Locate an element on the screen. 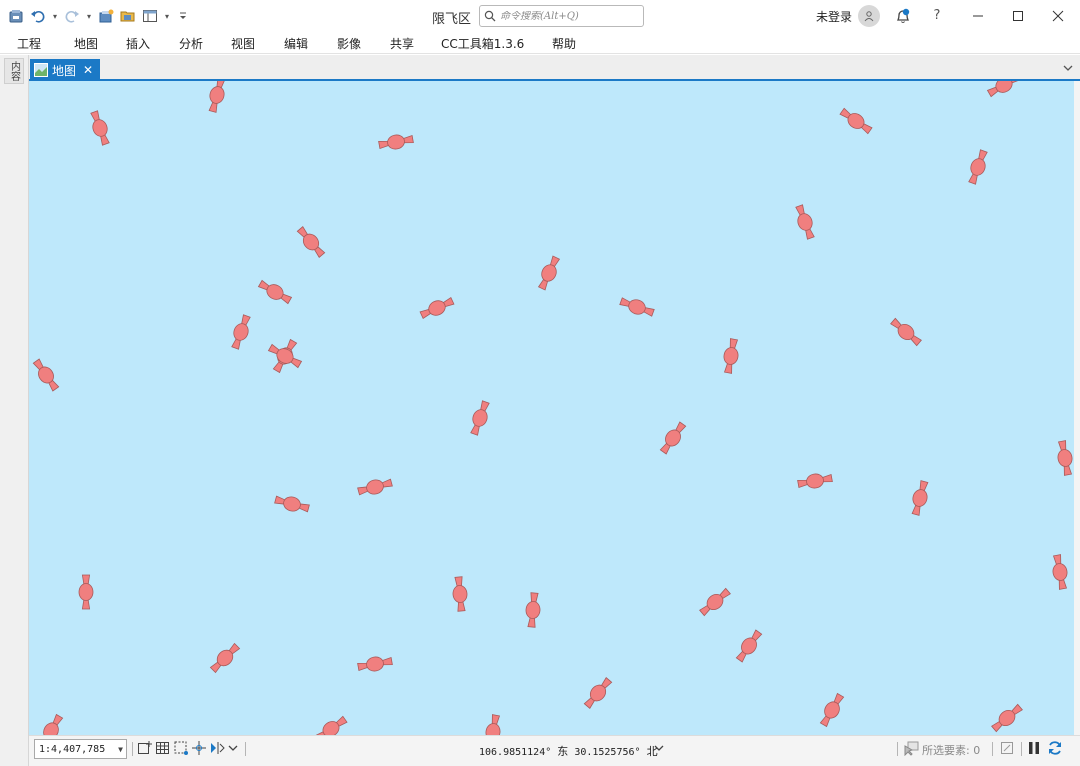 The height and width of the screenshot is (766, 1080). window-layout-dropdown-icon: ▾ is located at coordinates (167, 16).